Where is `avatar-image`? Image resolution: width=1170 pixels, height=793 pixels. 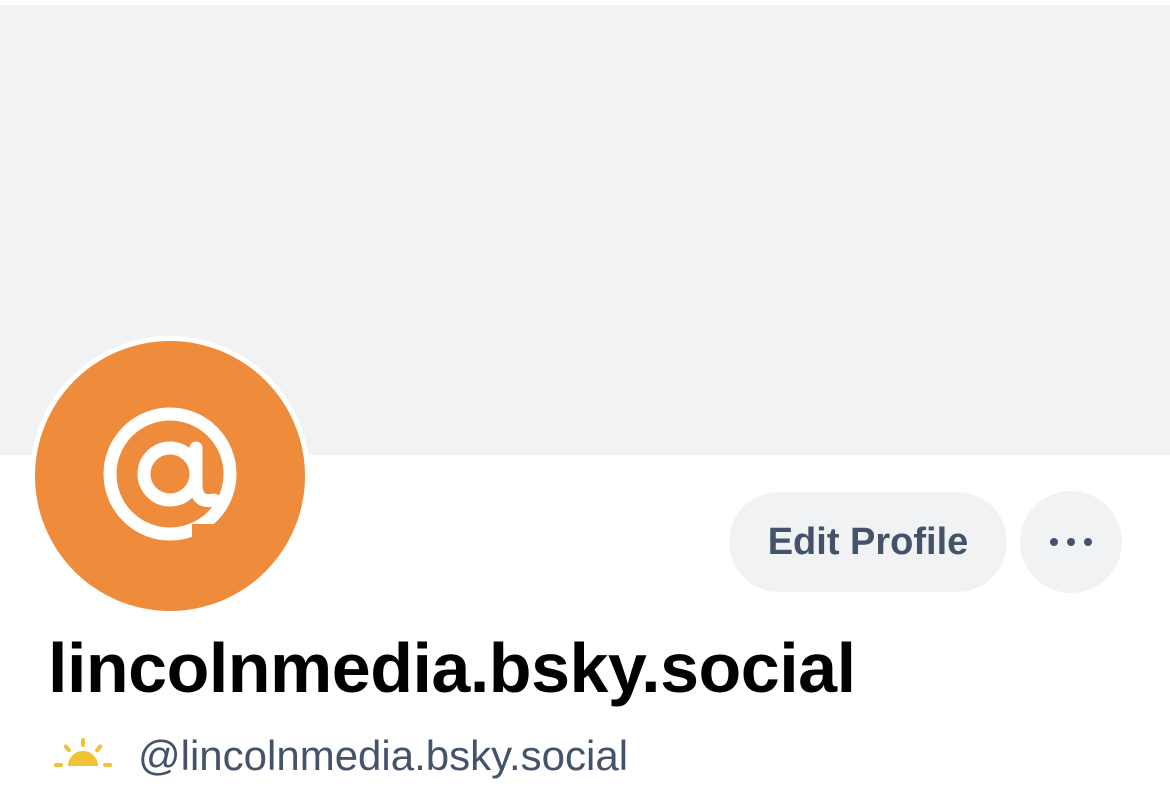 avatar-image is located at coordinates (170, 476).